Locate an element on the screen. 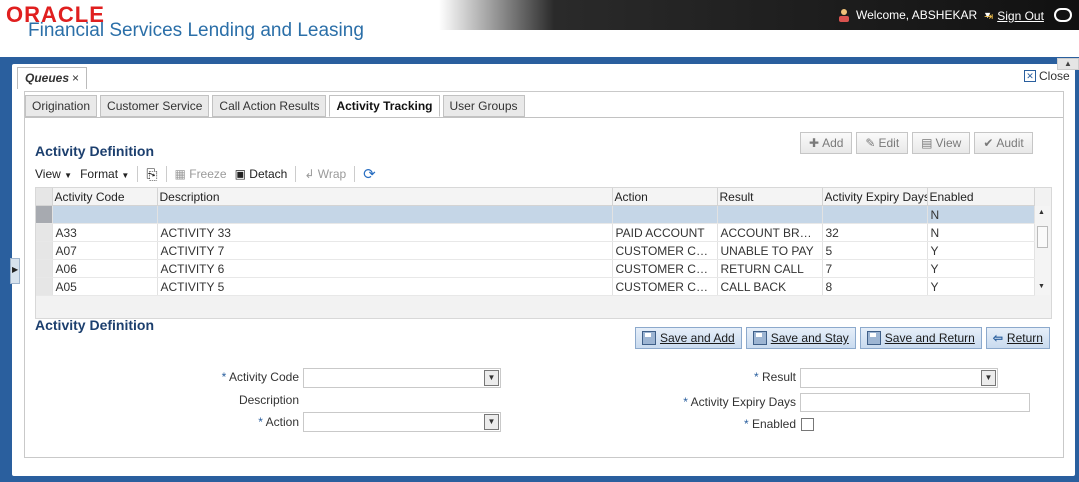 The image size is (1079, 482). col-activity-code: Activity Code is located at coordinates (105, 197).